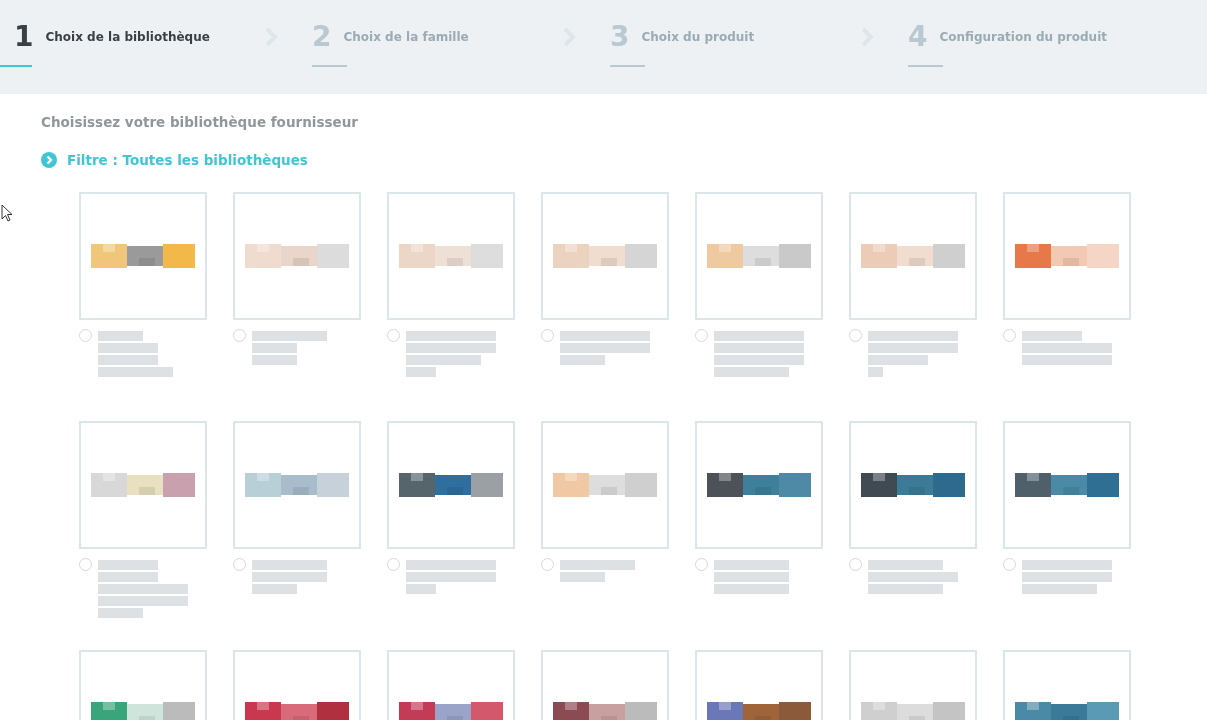 The image size is (1207, 720). Describe the element at coordinates (132, 33) in the screenshot. I see `wizard-step: 1 Choix de la bibliothèque` at that location.